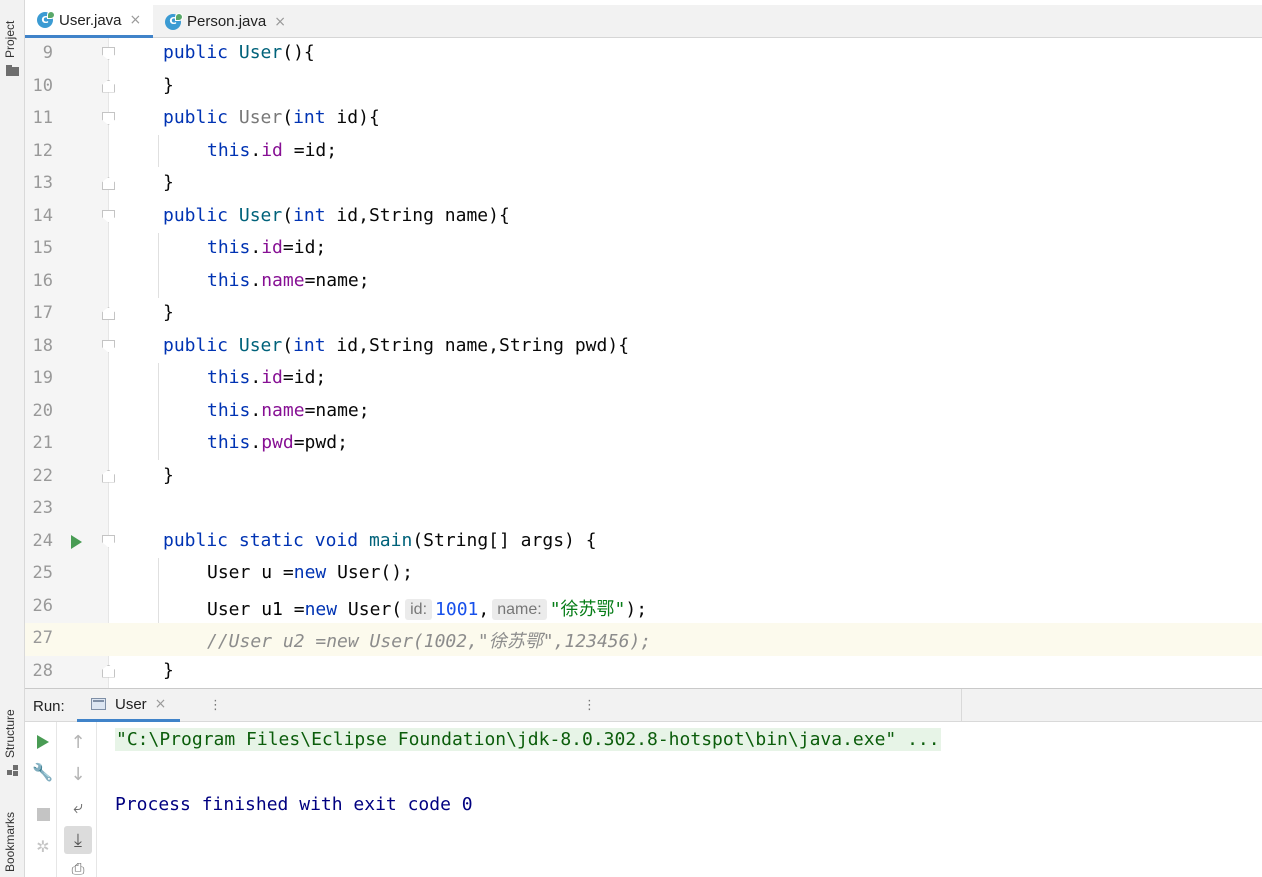  What do you see at coordinates (419, 609) in the screenshot?
I see `parameter-hint: id:` at bounding box center [419, 609].